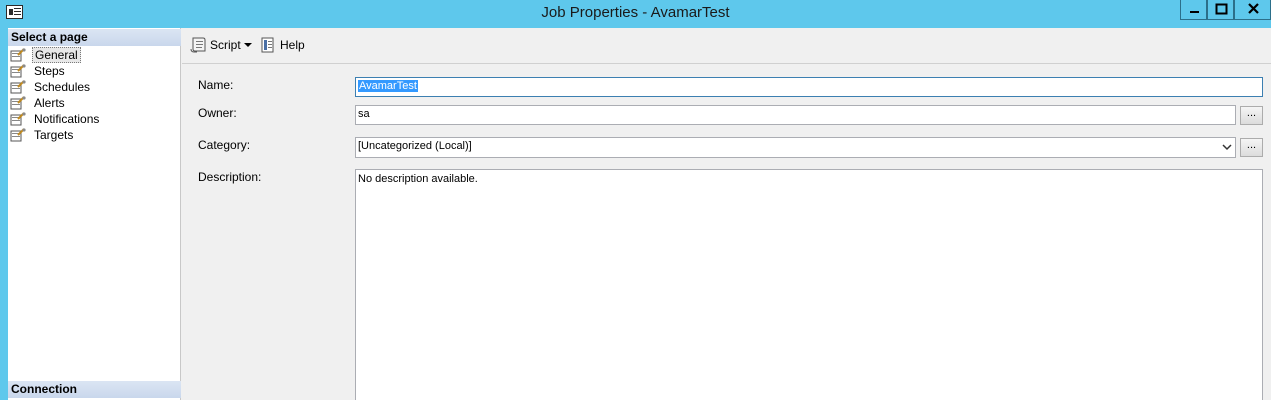 The height and width of the screenshot is (400, 1271). I want to click on connection-header: Connection, so click(94, 389).